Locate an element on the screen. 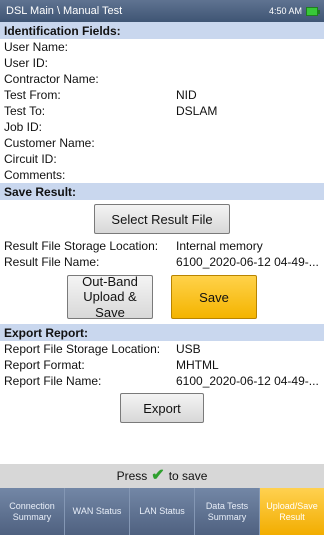  select-file-row: Select Result File is located at coordinates (162, 219).